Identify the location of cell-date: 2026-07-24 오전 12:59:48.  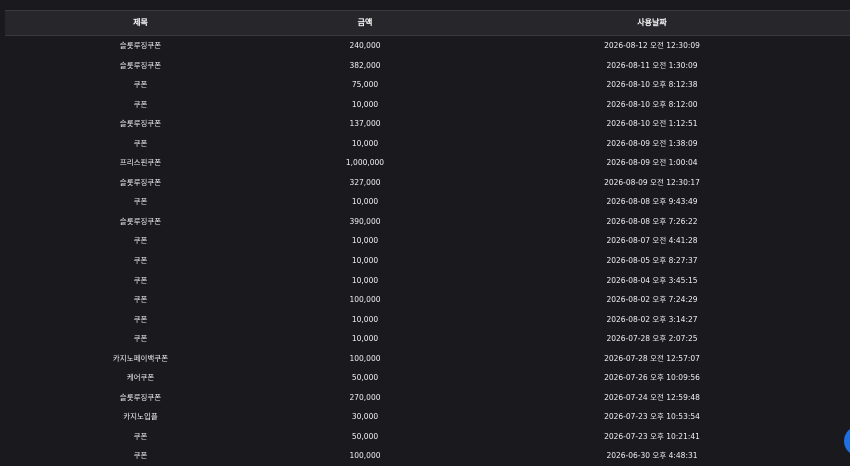
(652, 397).